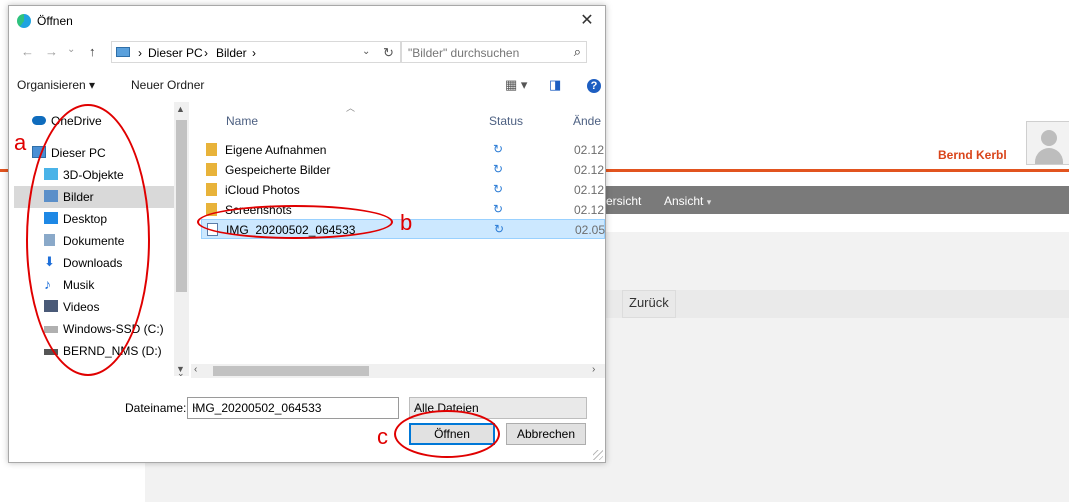 Image resolution: width=1069 pixels, height=502 pixels. What do you see at coordinates (71, 49) in the screenshot?
I see `recent-locations-icon: ⌄` at bounding box center [71, 49].